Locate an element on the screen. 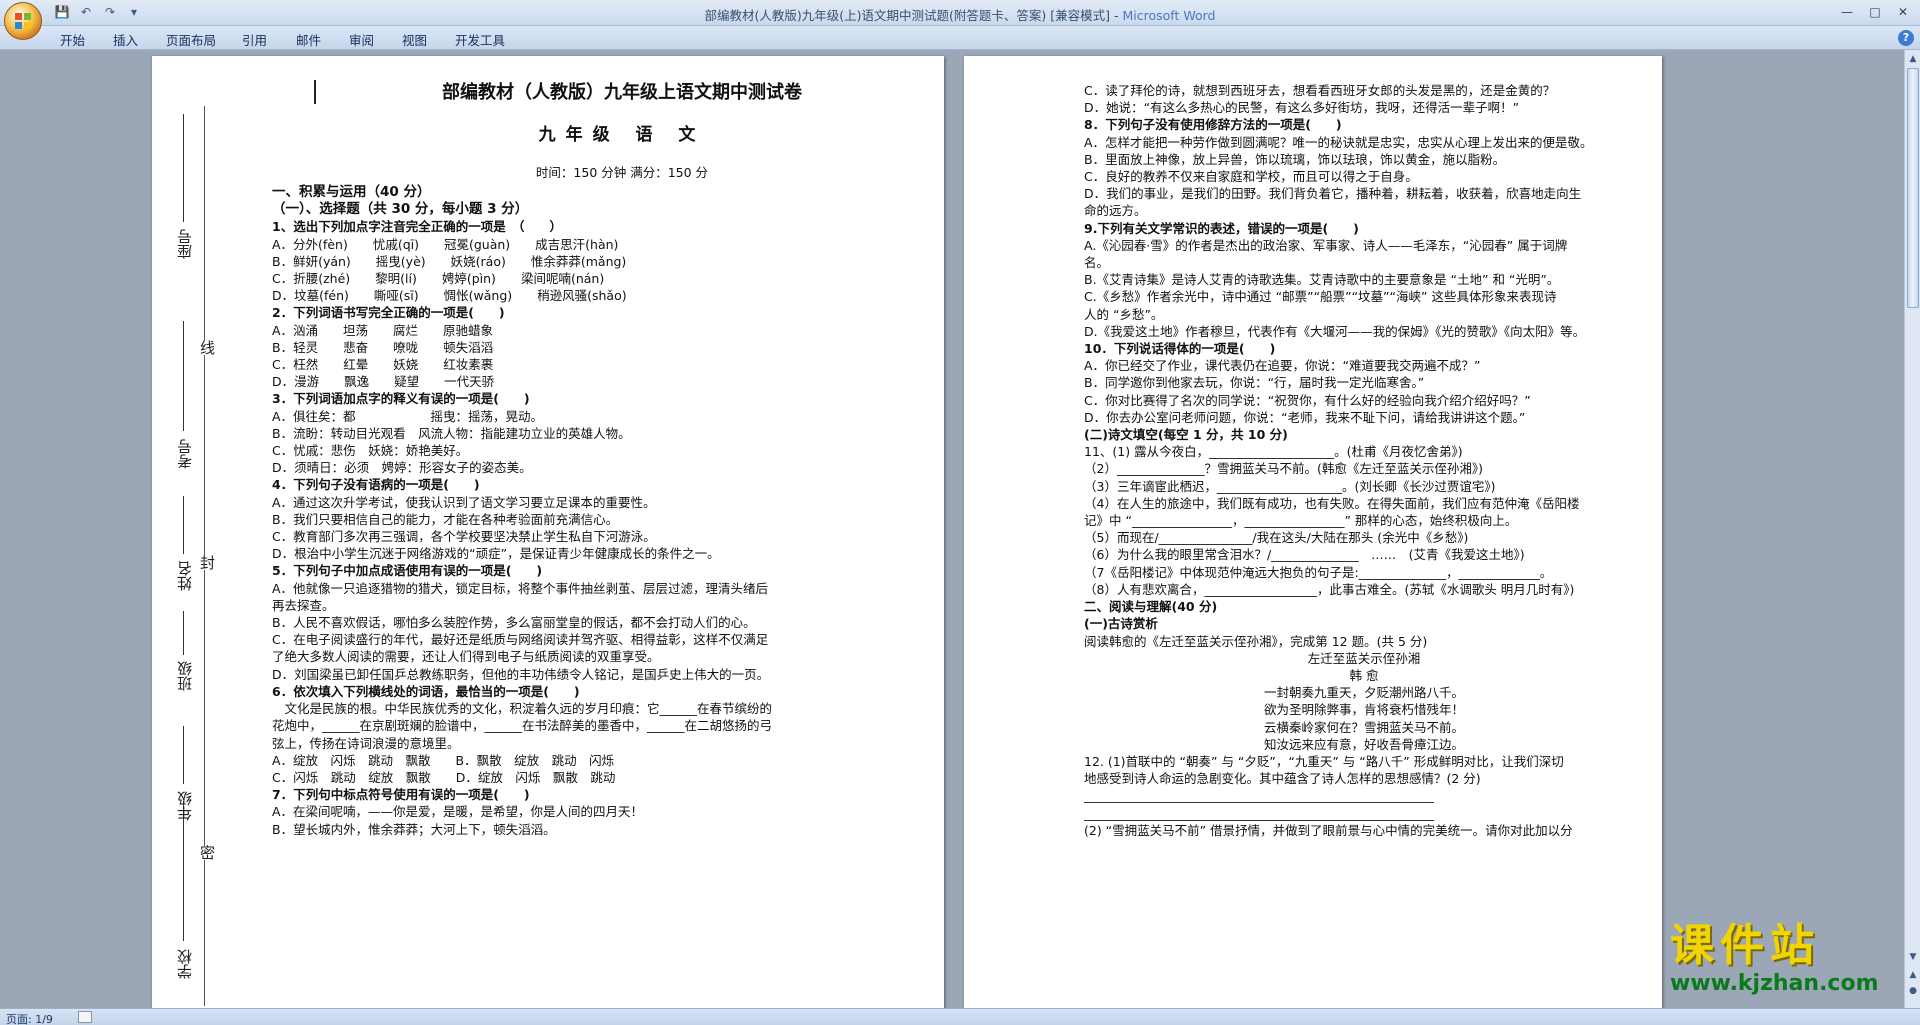 This screenshot has width=1920, height=1025. document-line: C．折腰(zhé) 黎明(lí) 娉婷(pìn) 梁间呢喃(nán) is located at coordinates (438, 279).